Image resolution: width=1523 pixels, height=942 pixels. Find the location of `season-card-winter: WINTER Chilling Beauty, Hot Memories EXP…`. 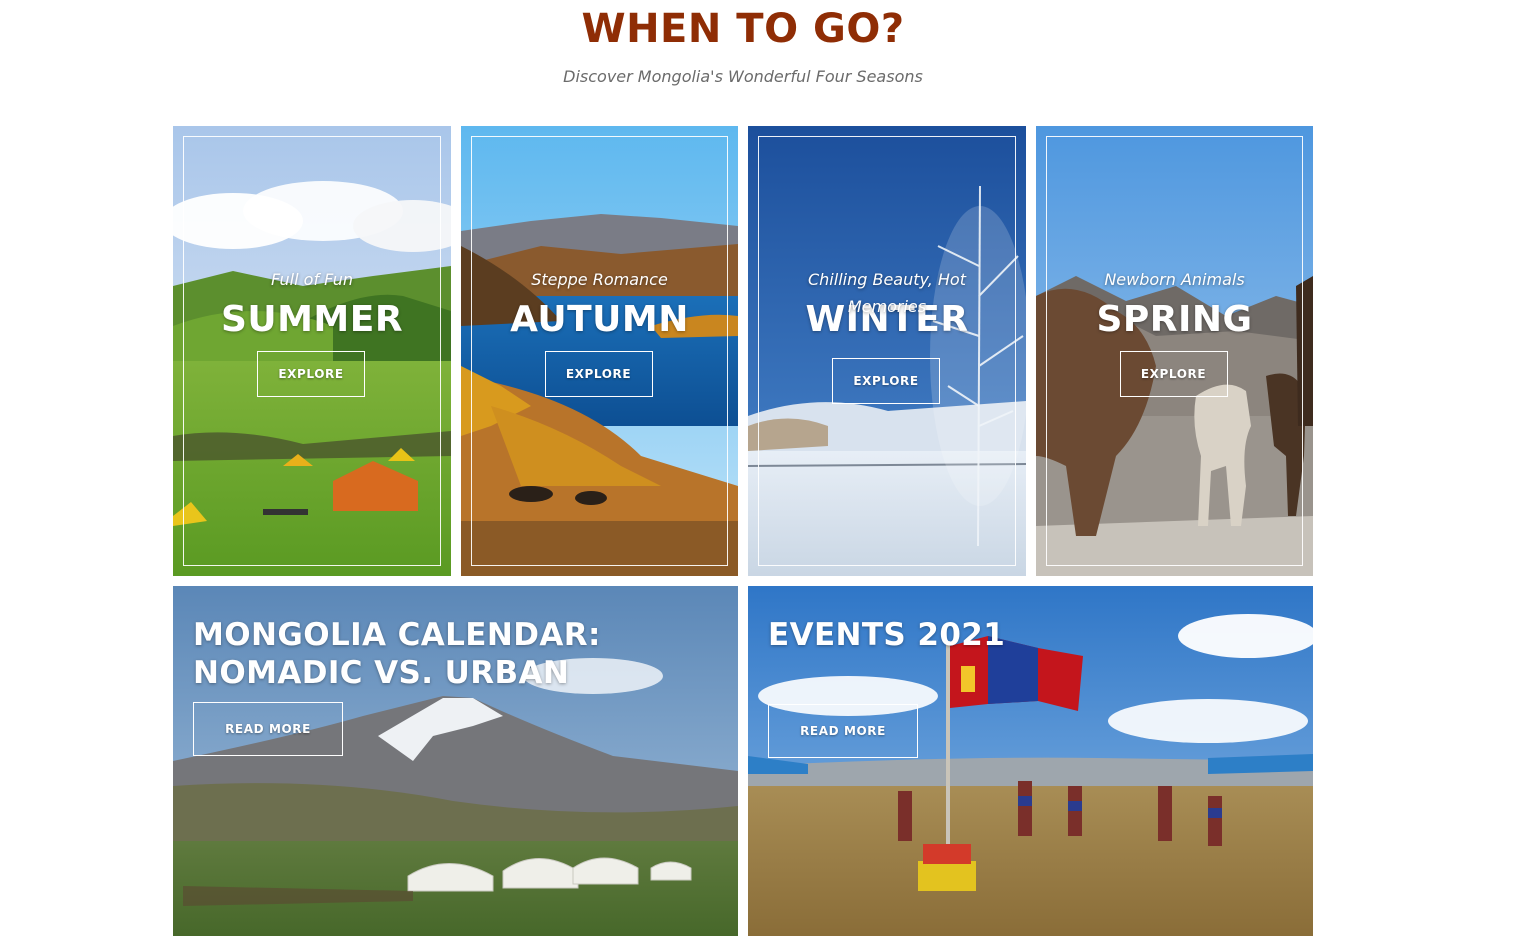

season-card-winter: WINTER Chilling Beauty, Hot Memories EXP… is located at coordinates (887, 351).